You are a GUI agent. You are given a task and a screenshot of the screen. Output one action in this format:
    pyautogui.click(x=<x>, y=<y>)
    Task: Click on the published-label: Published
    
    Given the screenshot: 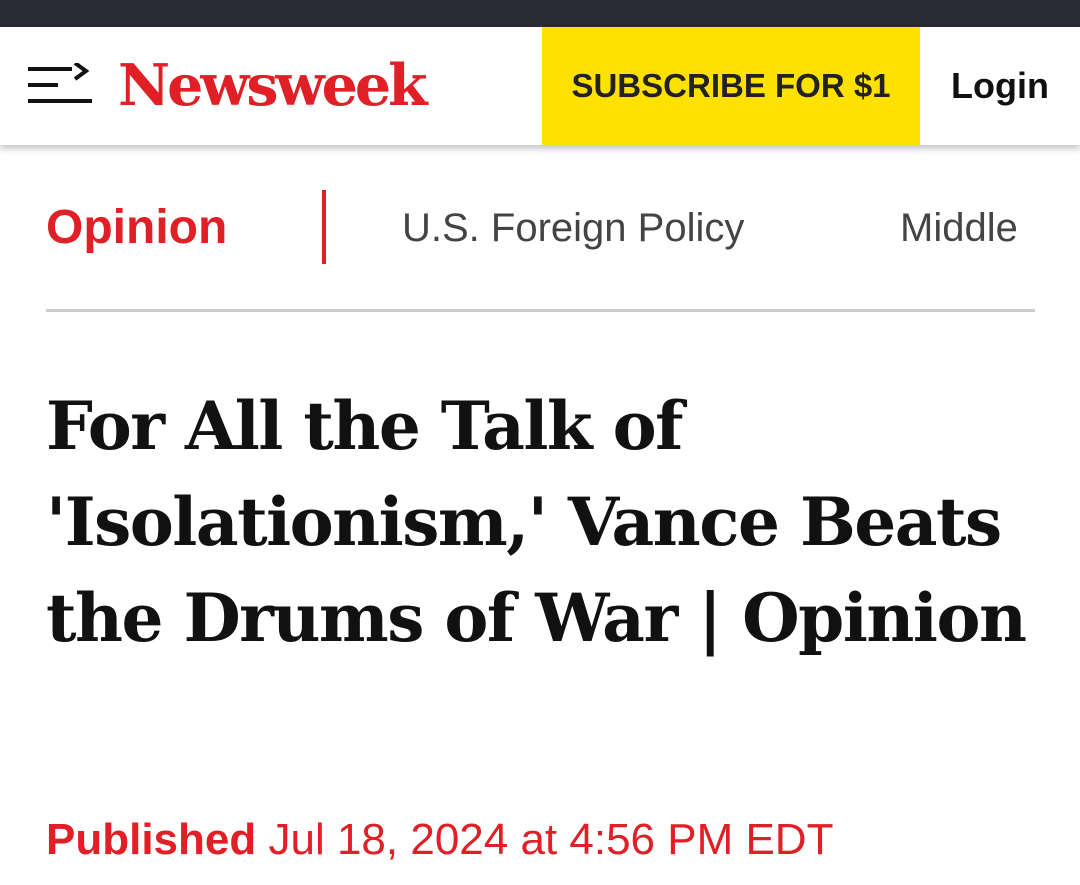 What is the action you would take?
    pyautogui.click(x=151, y=839)
    